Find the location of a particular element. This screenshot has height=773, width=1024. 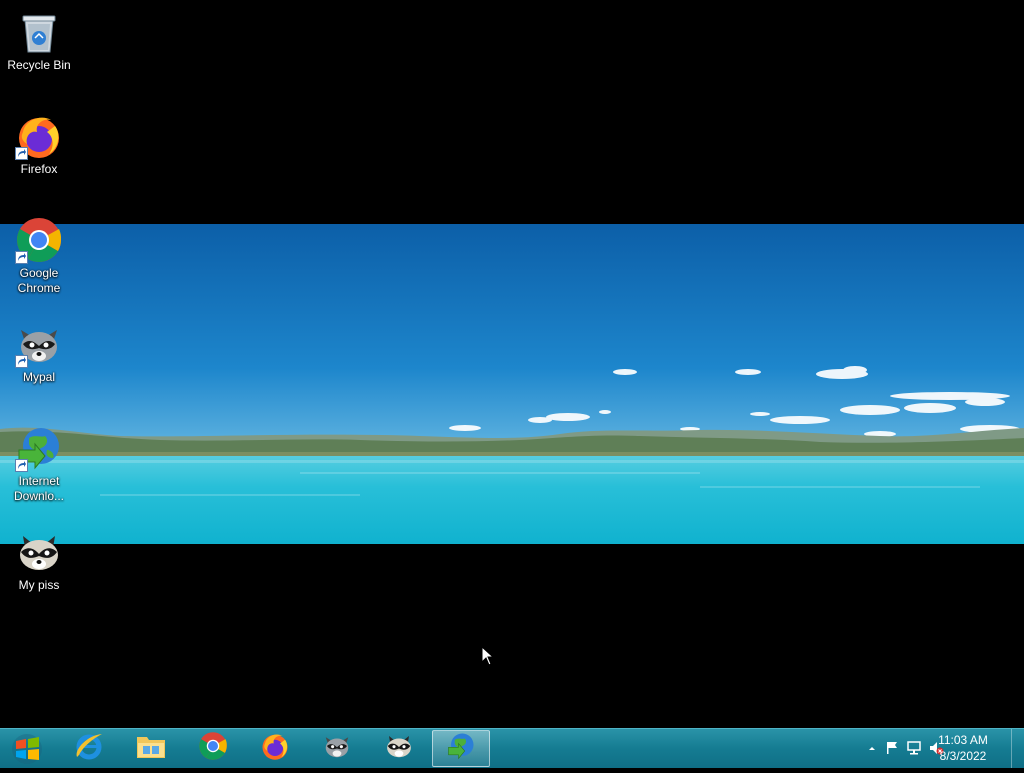

desktop-icon-label: Firefox is located at coordinates (39, 169).